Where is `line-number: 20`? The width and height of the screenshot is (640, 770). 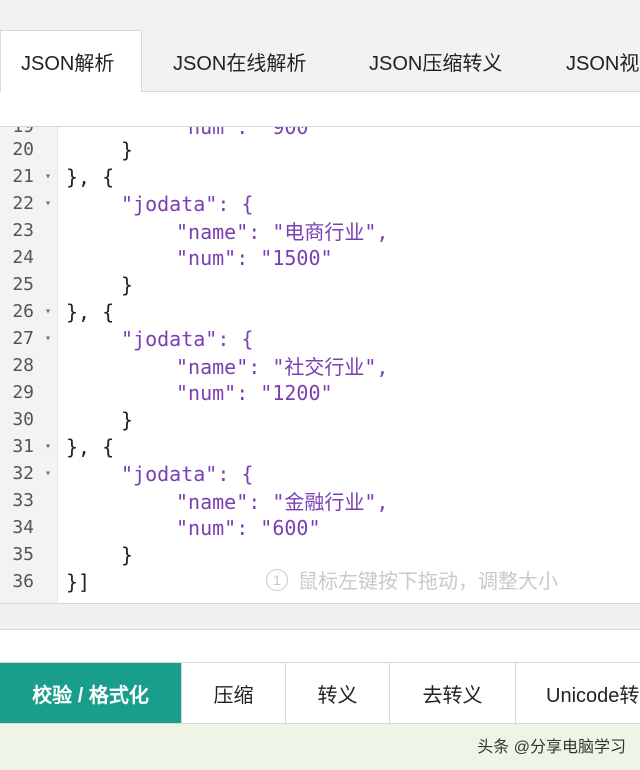 line-number: 20 is located at coordinates (23, 149).